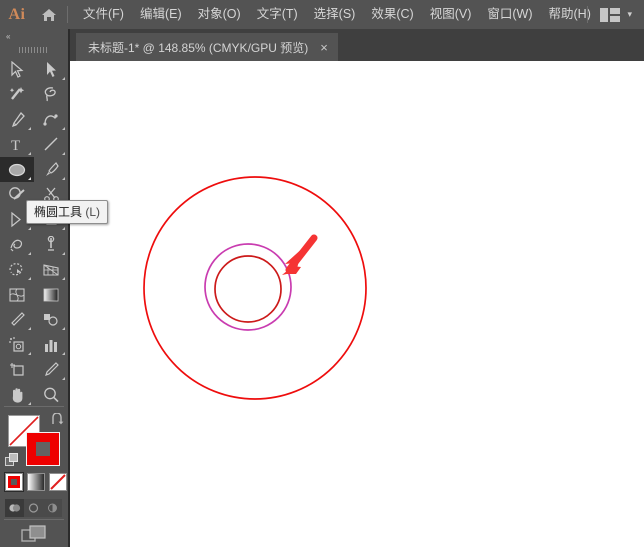 The width and height of the screenshot is (644, 547). Describe the element at coordinates (610, 14) in the screenshot. I see `workspace-layout-icon` at that location.